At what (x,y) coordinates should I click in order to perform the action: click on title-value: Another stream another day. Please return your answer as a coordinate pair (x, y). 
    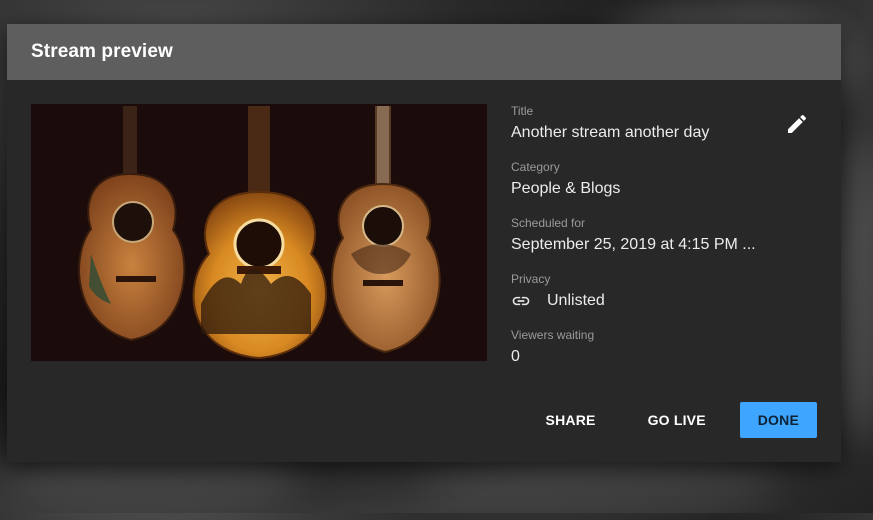
    Looking at the image, I should click on (610, 132).